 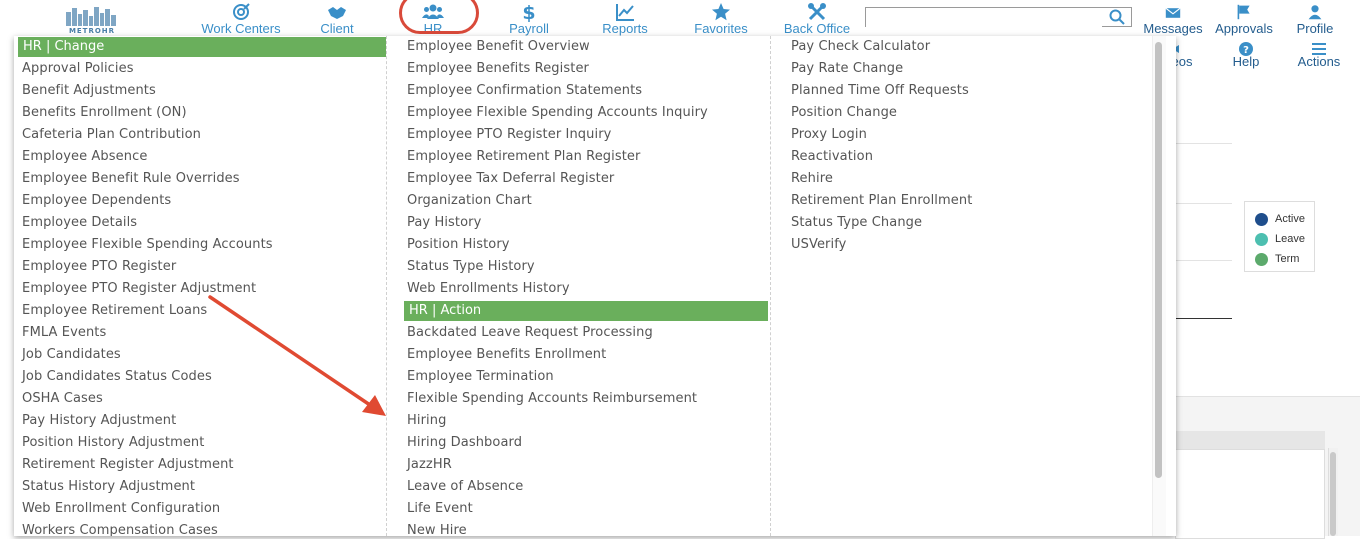 What do you see at coordinates (202, 399) in the screenshot?
I see `menu-item: OSHA Cases` at bounding box center [202, 399].